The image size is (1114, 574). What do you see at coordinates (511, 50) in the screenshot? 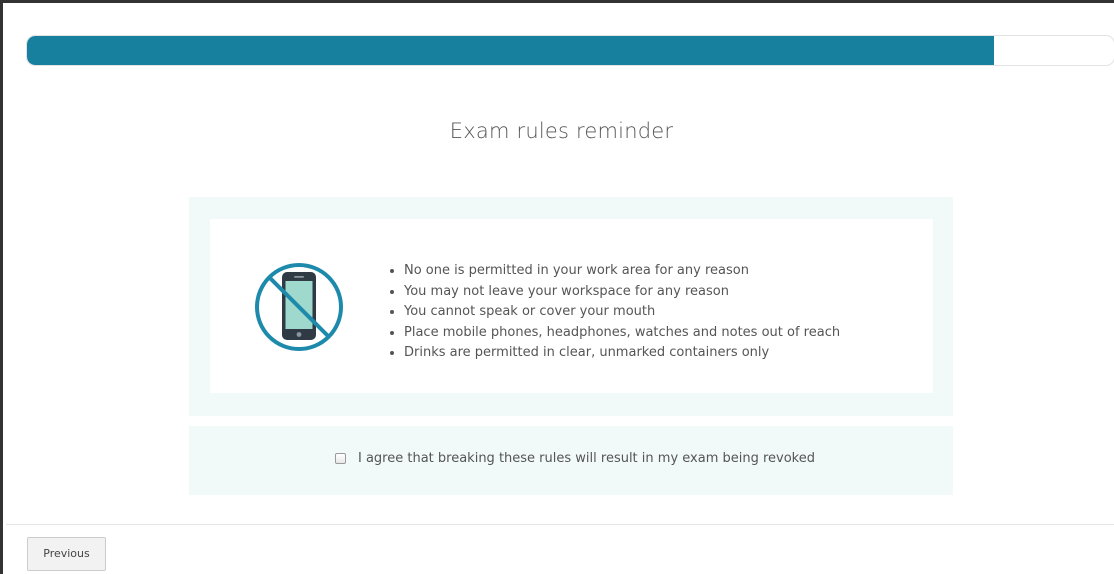
I see `exam-progress-fill` at bounding box center [511, 50].